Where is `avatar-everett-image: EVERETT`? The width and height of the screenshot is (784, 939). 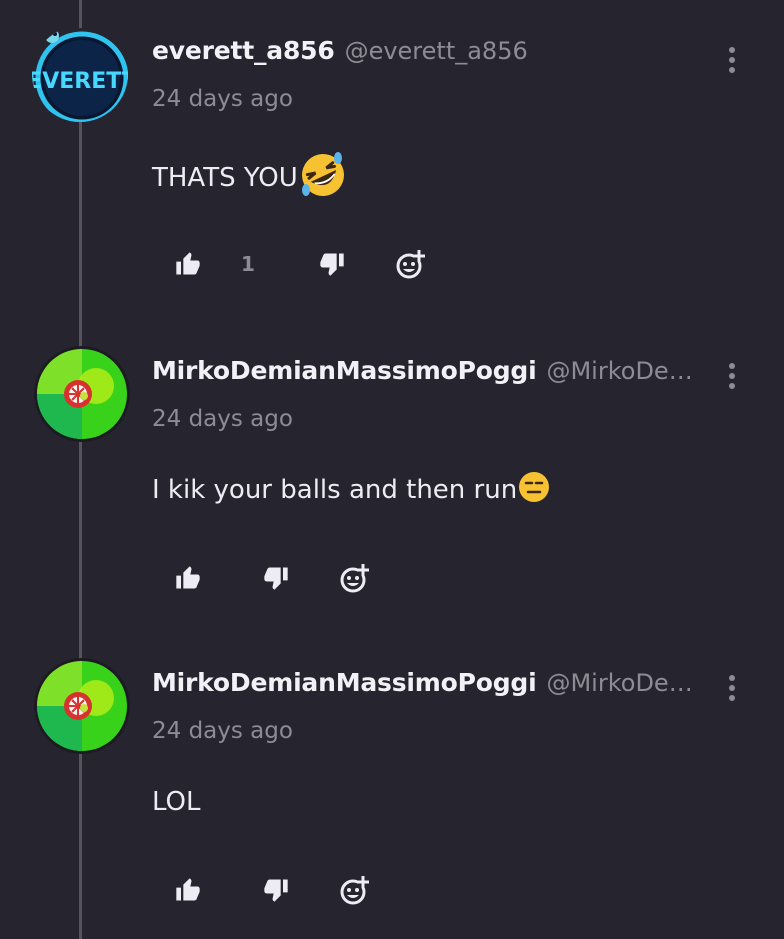
avatar-everett-image: EVERETT is located at coordinates (80, 75).